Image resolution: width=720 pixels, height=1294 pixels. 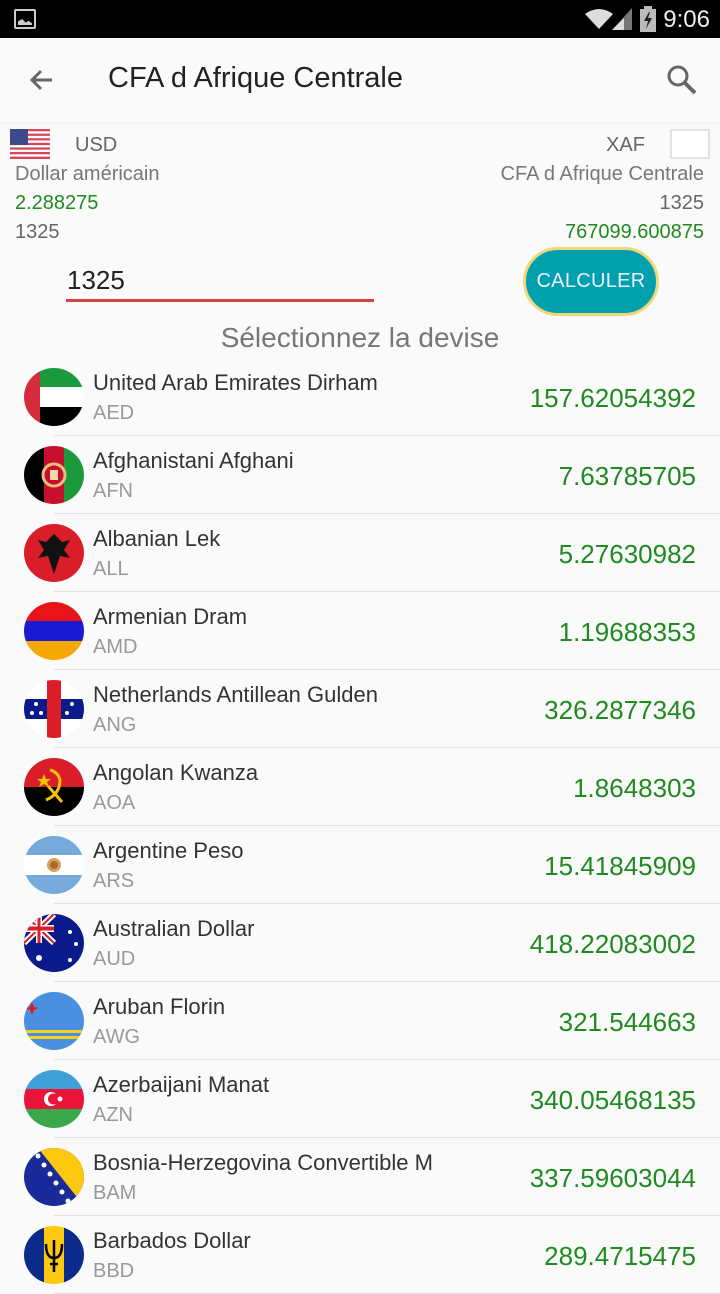 What do you see at coordinates (54, 397) in the screenshot?
I see `uae-flag-icon` at bounding box center [54, 397].